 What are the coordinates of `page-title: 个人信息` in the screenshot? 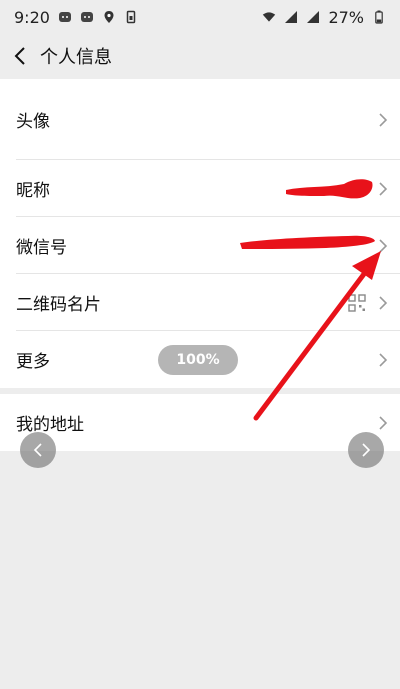 It's located at (76, 57).